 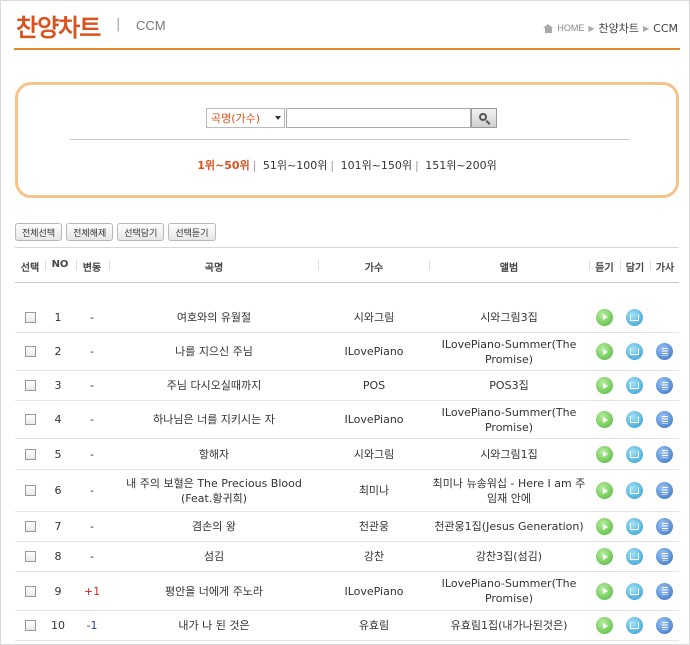 I want to click on header-save: 담기, so click(x=635, y=268).